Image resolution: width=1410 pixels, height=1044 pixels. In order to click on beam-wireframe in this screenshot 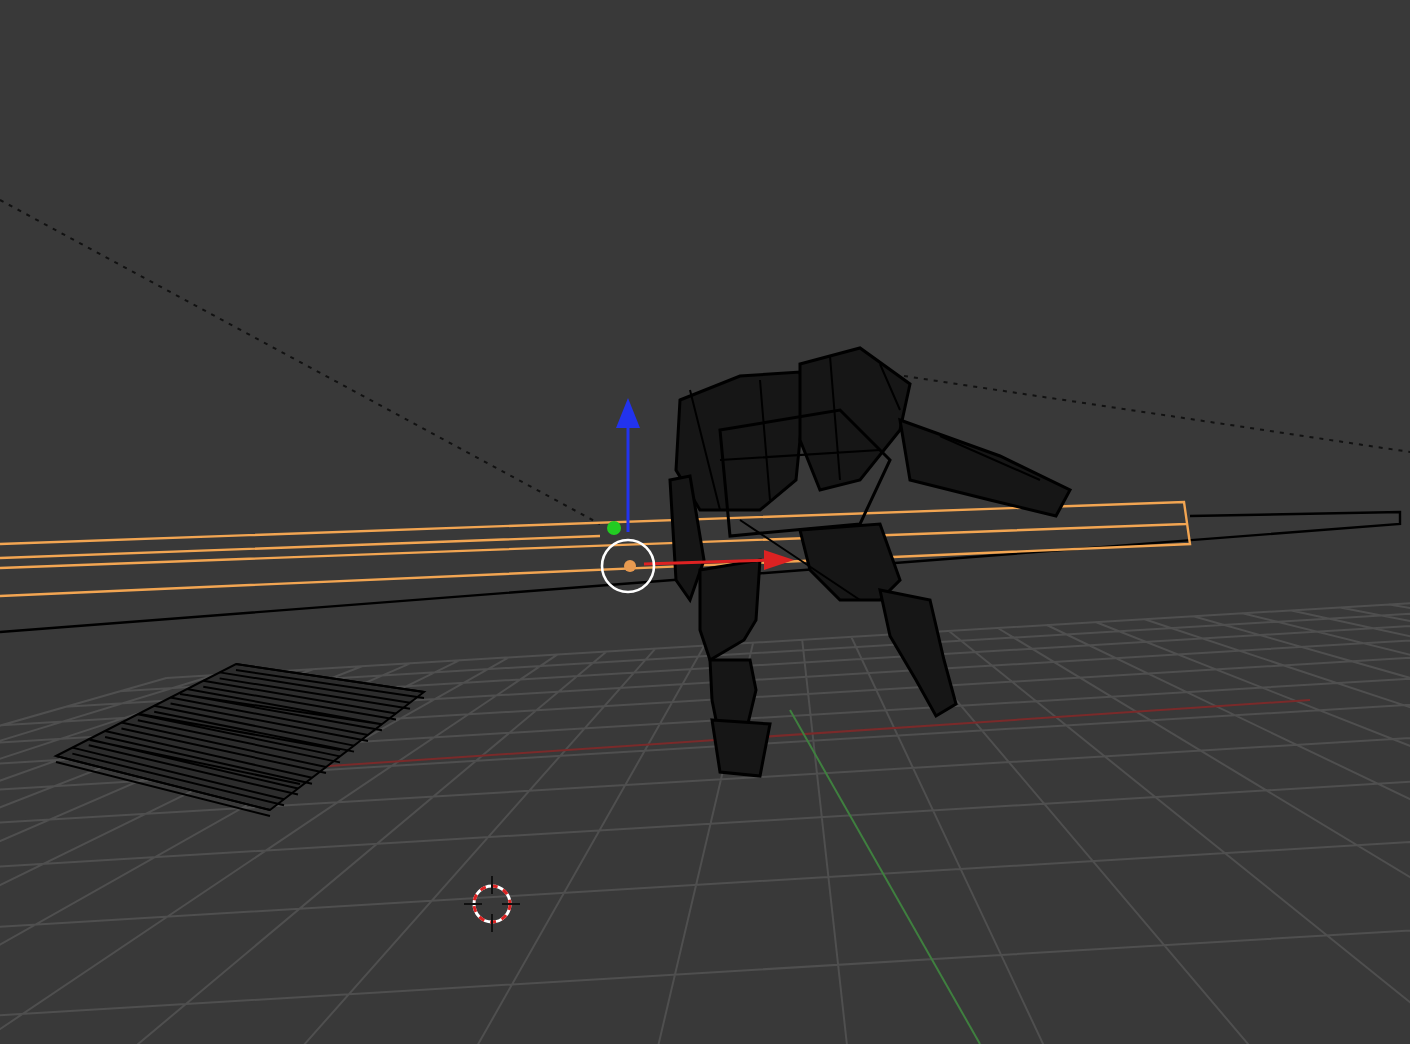, I will do `click(701, 567)`.